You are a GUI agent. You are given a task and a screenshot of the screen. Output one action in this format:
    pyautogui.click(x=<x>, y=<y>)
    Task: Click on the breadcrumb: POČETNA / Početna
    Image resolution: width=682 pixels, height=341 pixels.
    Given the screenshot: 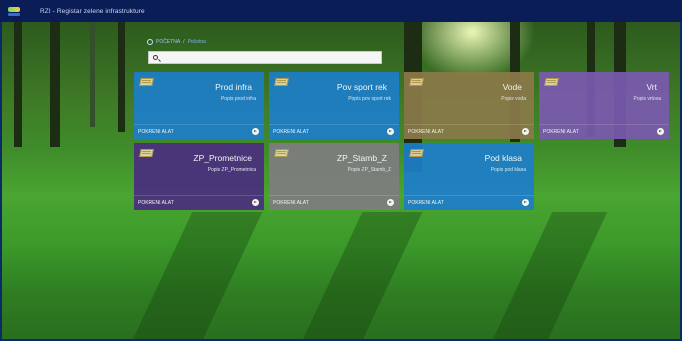 What is the action you would take?
    pyautogui.click(x=176, y=42)
    